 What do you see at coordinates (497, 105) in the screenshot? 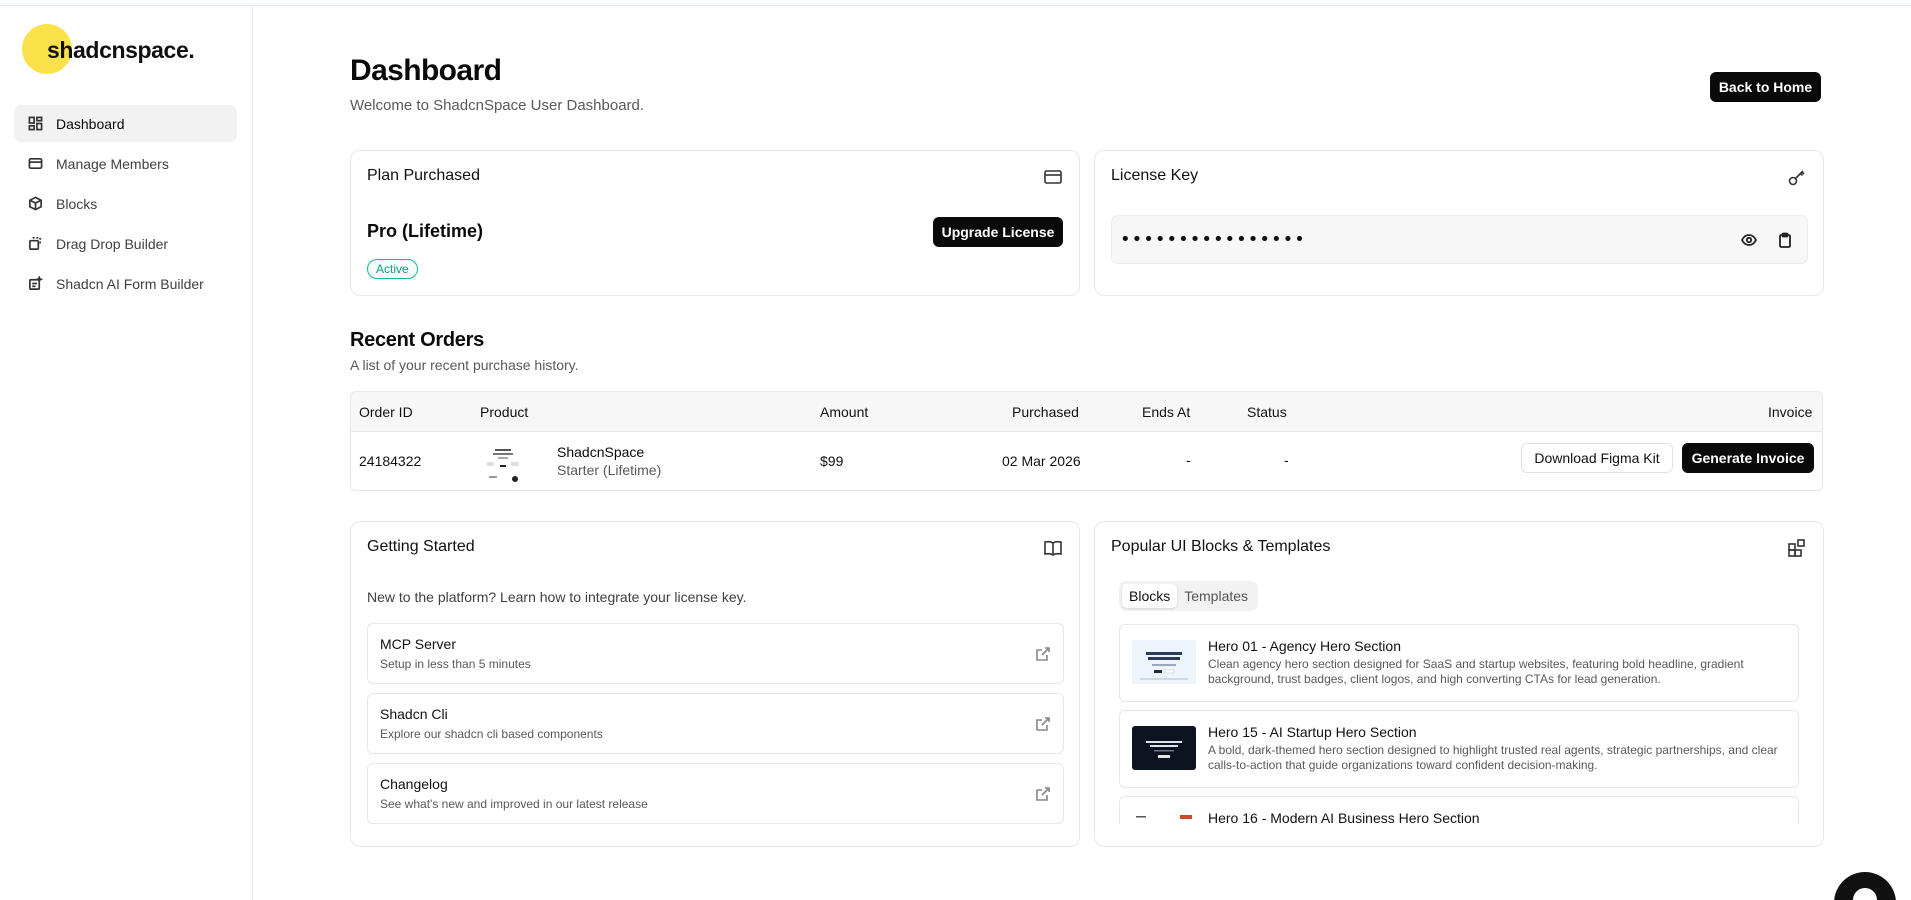
I see `page-subtitle: Welcome to ShadcnSpace User Dashboard.` at bounding box center [497, 105].